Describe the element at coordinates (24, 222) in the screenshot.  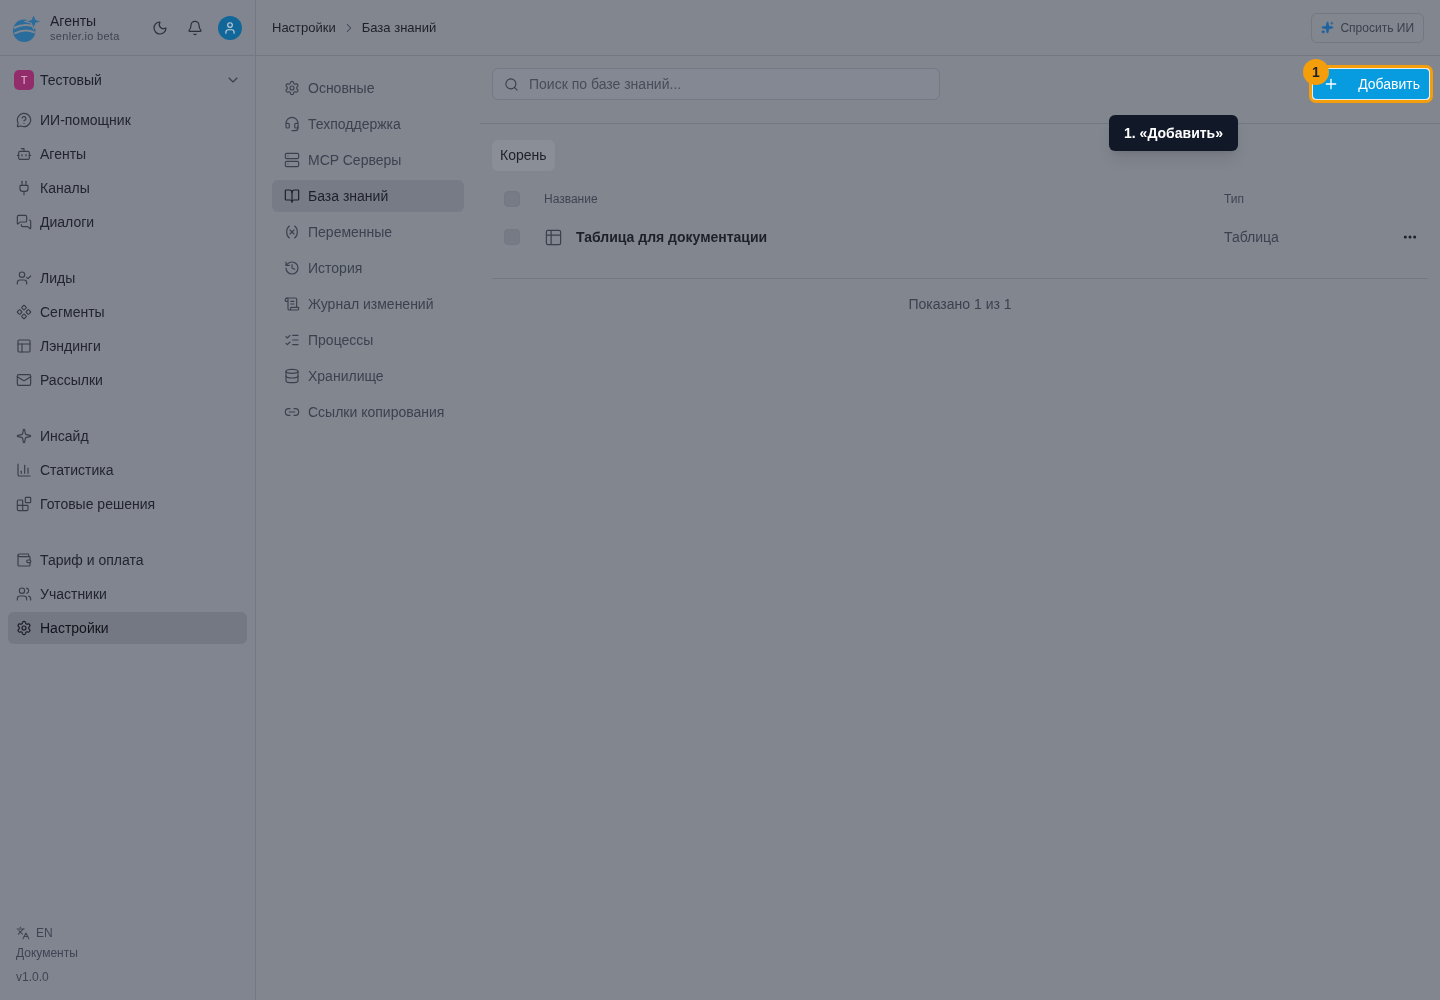
I see `chat-bubbles-icon` at that location.